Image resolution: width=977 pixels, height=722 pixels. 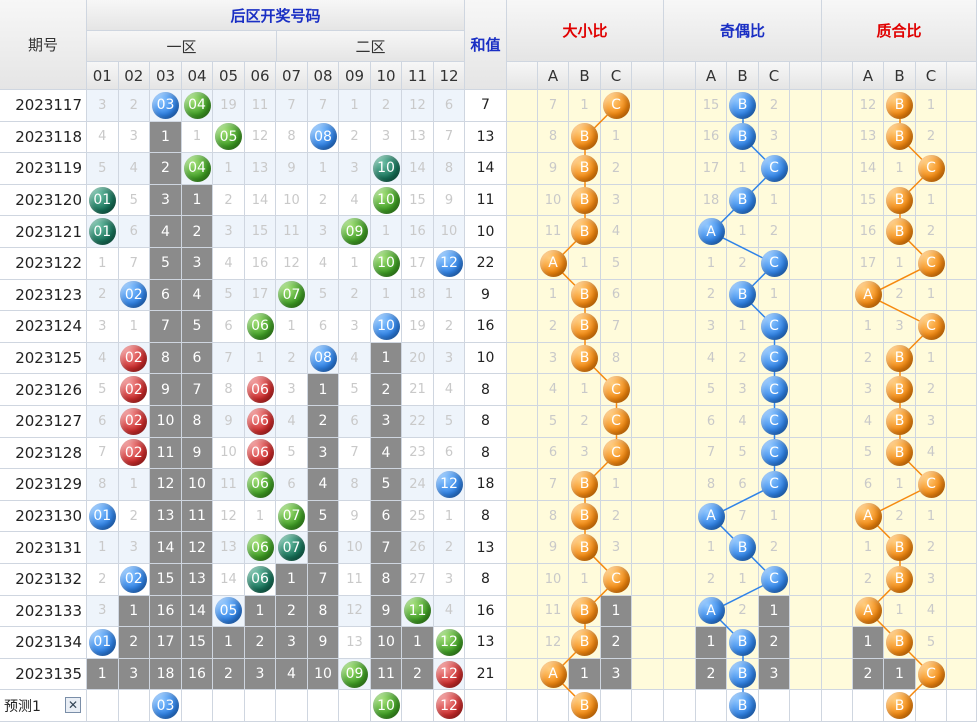 What do you see at coordinates (616, 516) in the screenshot?
I see `size-cell: 2` at bounding box center [616, 516].